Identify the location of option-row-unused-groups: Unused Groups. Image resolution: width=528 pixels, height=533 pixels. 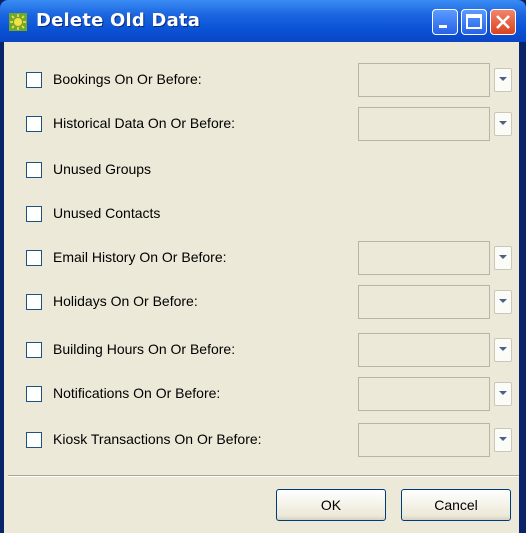
(261, 170).